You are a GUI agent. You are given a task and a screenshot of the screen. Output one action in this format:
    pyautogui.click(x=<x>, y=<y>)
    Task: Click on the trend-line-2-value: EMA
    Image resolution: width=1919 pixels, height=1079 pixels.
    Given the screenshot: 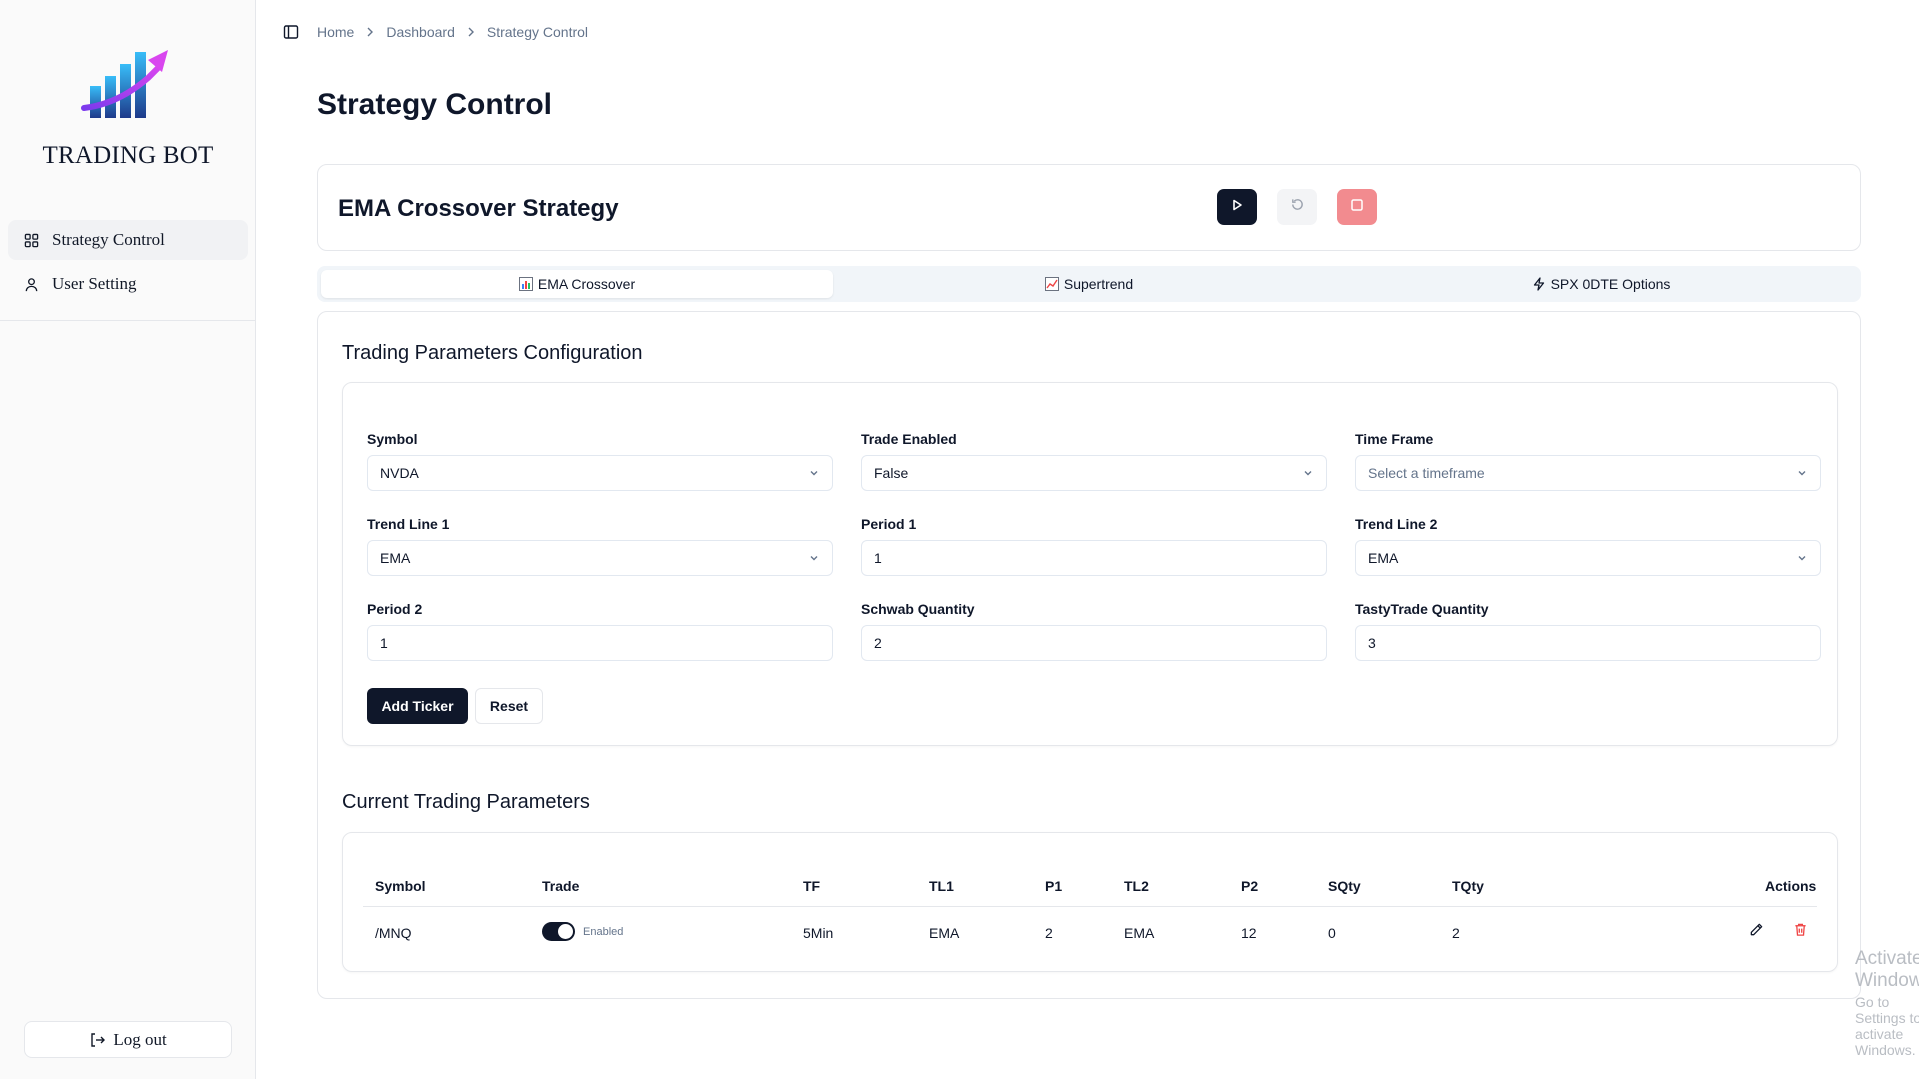 What is the action you would take?
    pyautogui.click(x=1383, y=558)
    